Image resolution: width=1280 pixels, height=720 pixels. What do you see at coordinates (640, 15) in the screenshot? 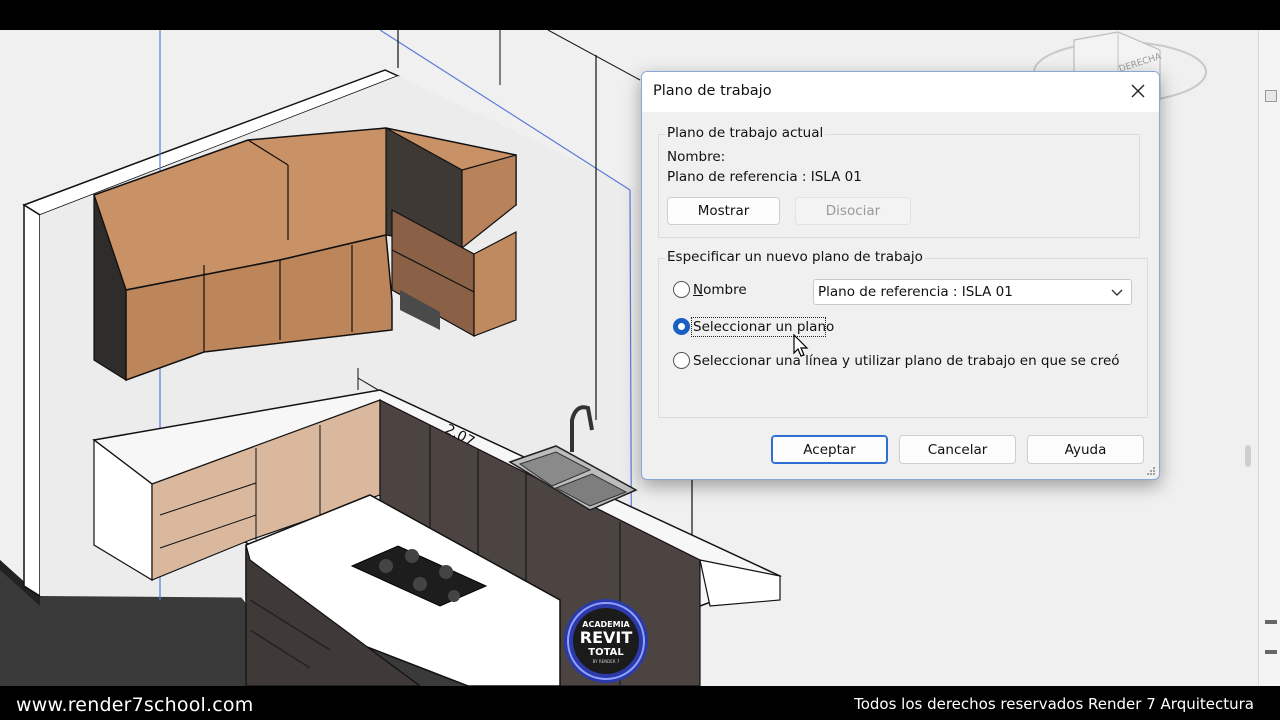
I see `video-top-bar` at bounding box center [640, 15].